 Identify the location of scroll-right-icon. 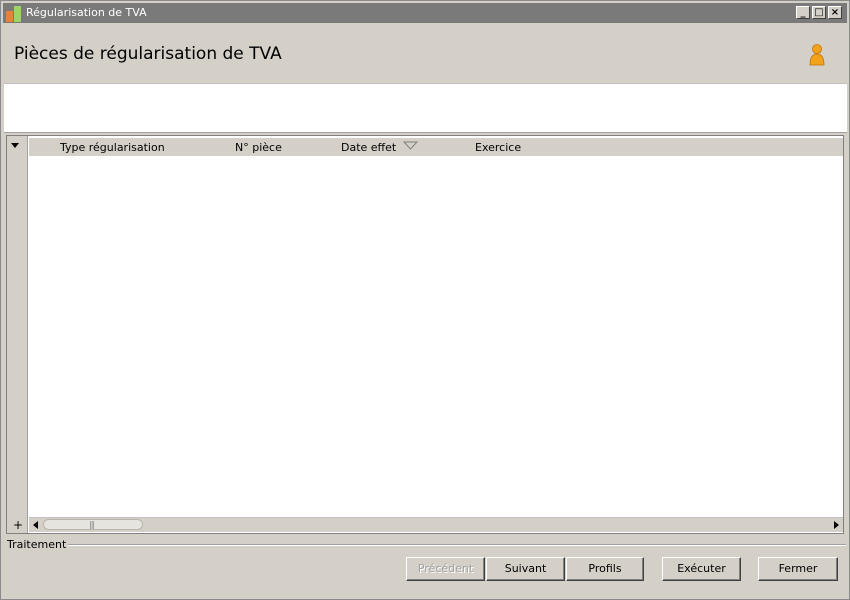
(836, 525).